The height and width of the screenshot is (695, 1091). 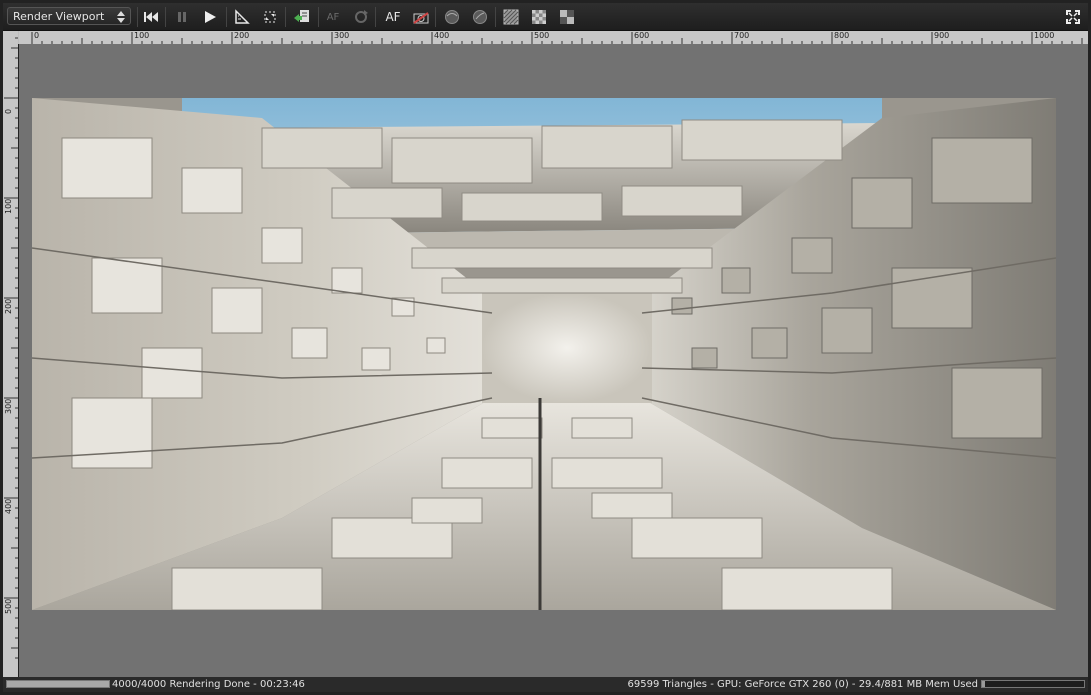 I want to click on rewind-icon, so click(x=151, y=17).